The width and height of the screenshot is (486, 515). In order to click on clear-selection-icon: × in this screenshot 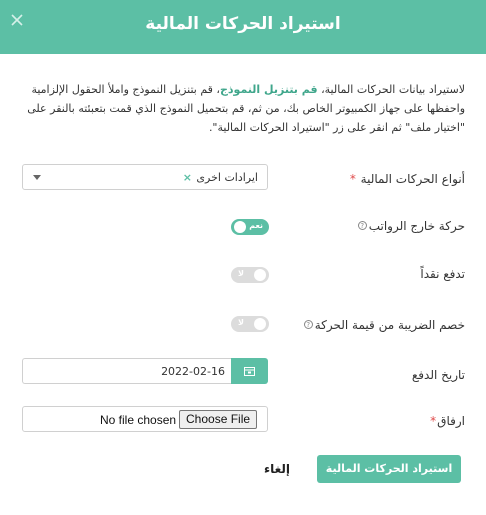, I will do `click(187, 177)`.